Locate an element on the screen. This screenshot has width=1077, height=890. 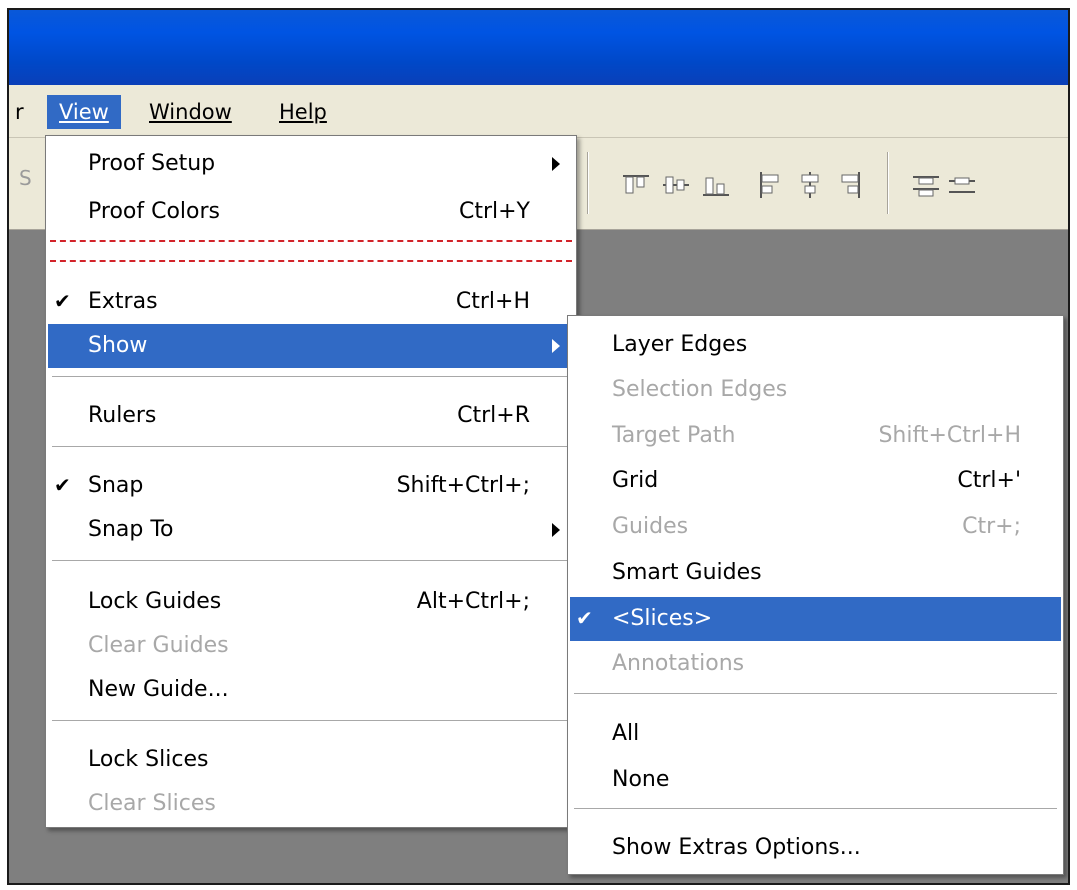
submenu-item-slices: ✔ <Slices> is located at coordinates (815, 619).